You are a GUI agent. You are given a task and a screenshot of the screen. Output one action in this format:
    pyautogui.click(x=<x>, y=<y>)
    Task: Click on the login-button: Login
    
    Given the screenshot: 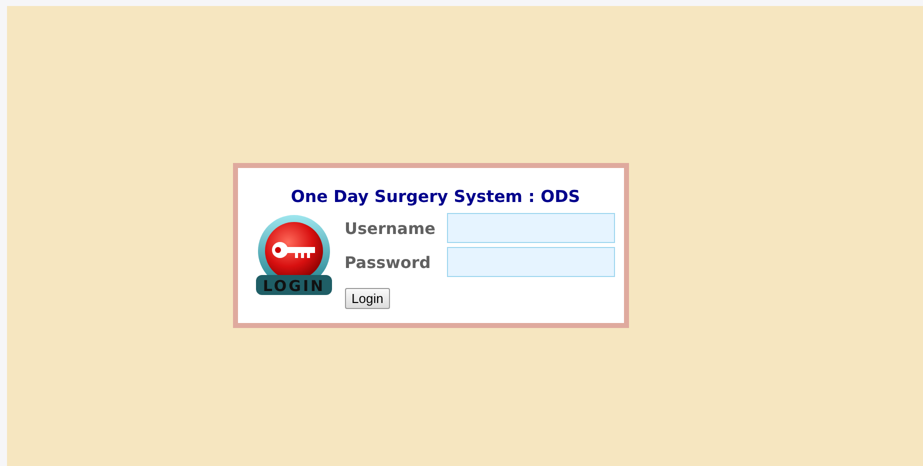 What is the action you would take?
    pyautogui.click(x=367, y=298)
    